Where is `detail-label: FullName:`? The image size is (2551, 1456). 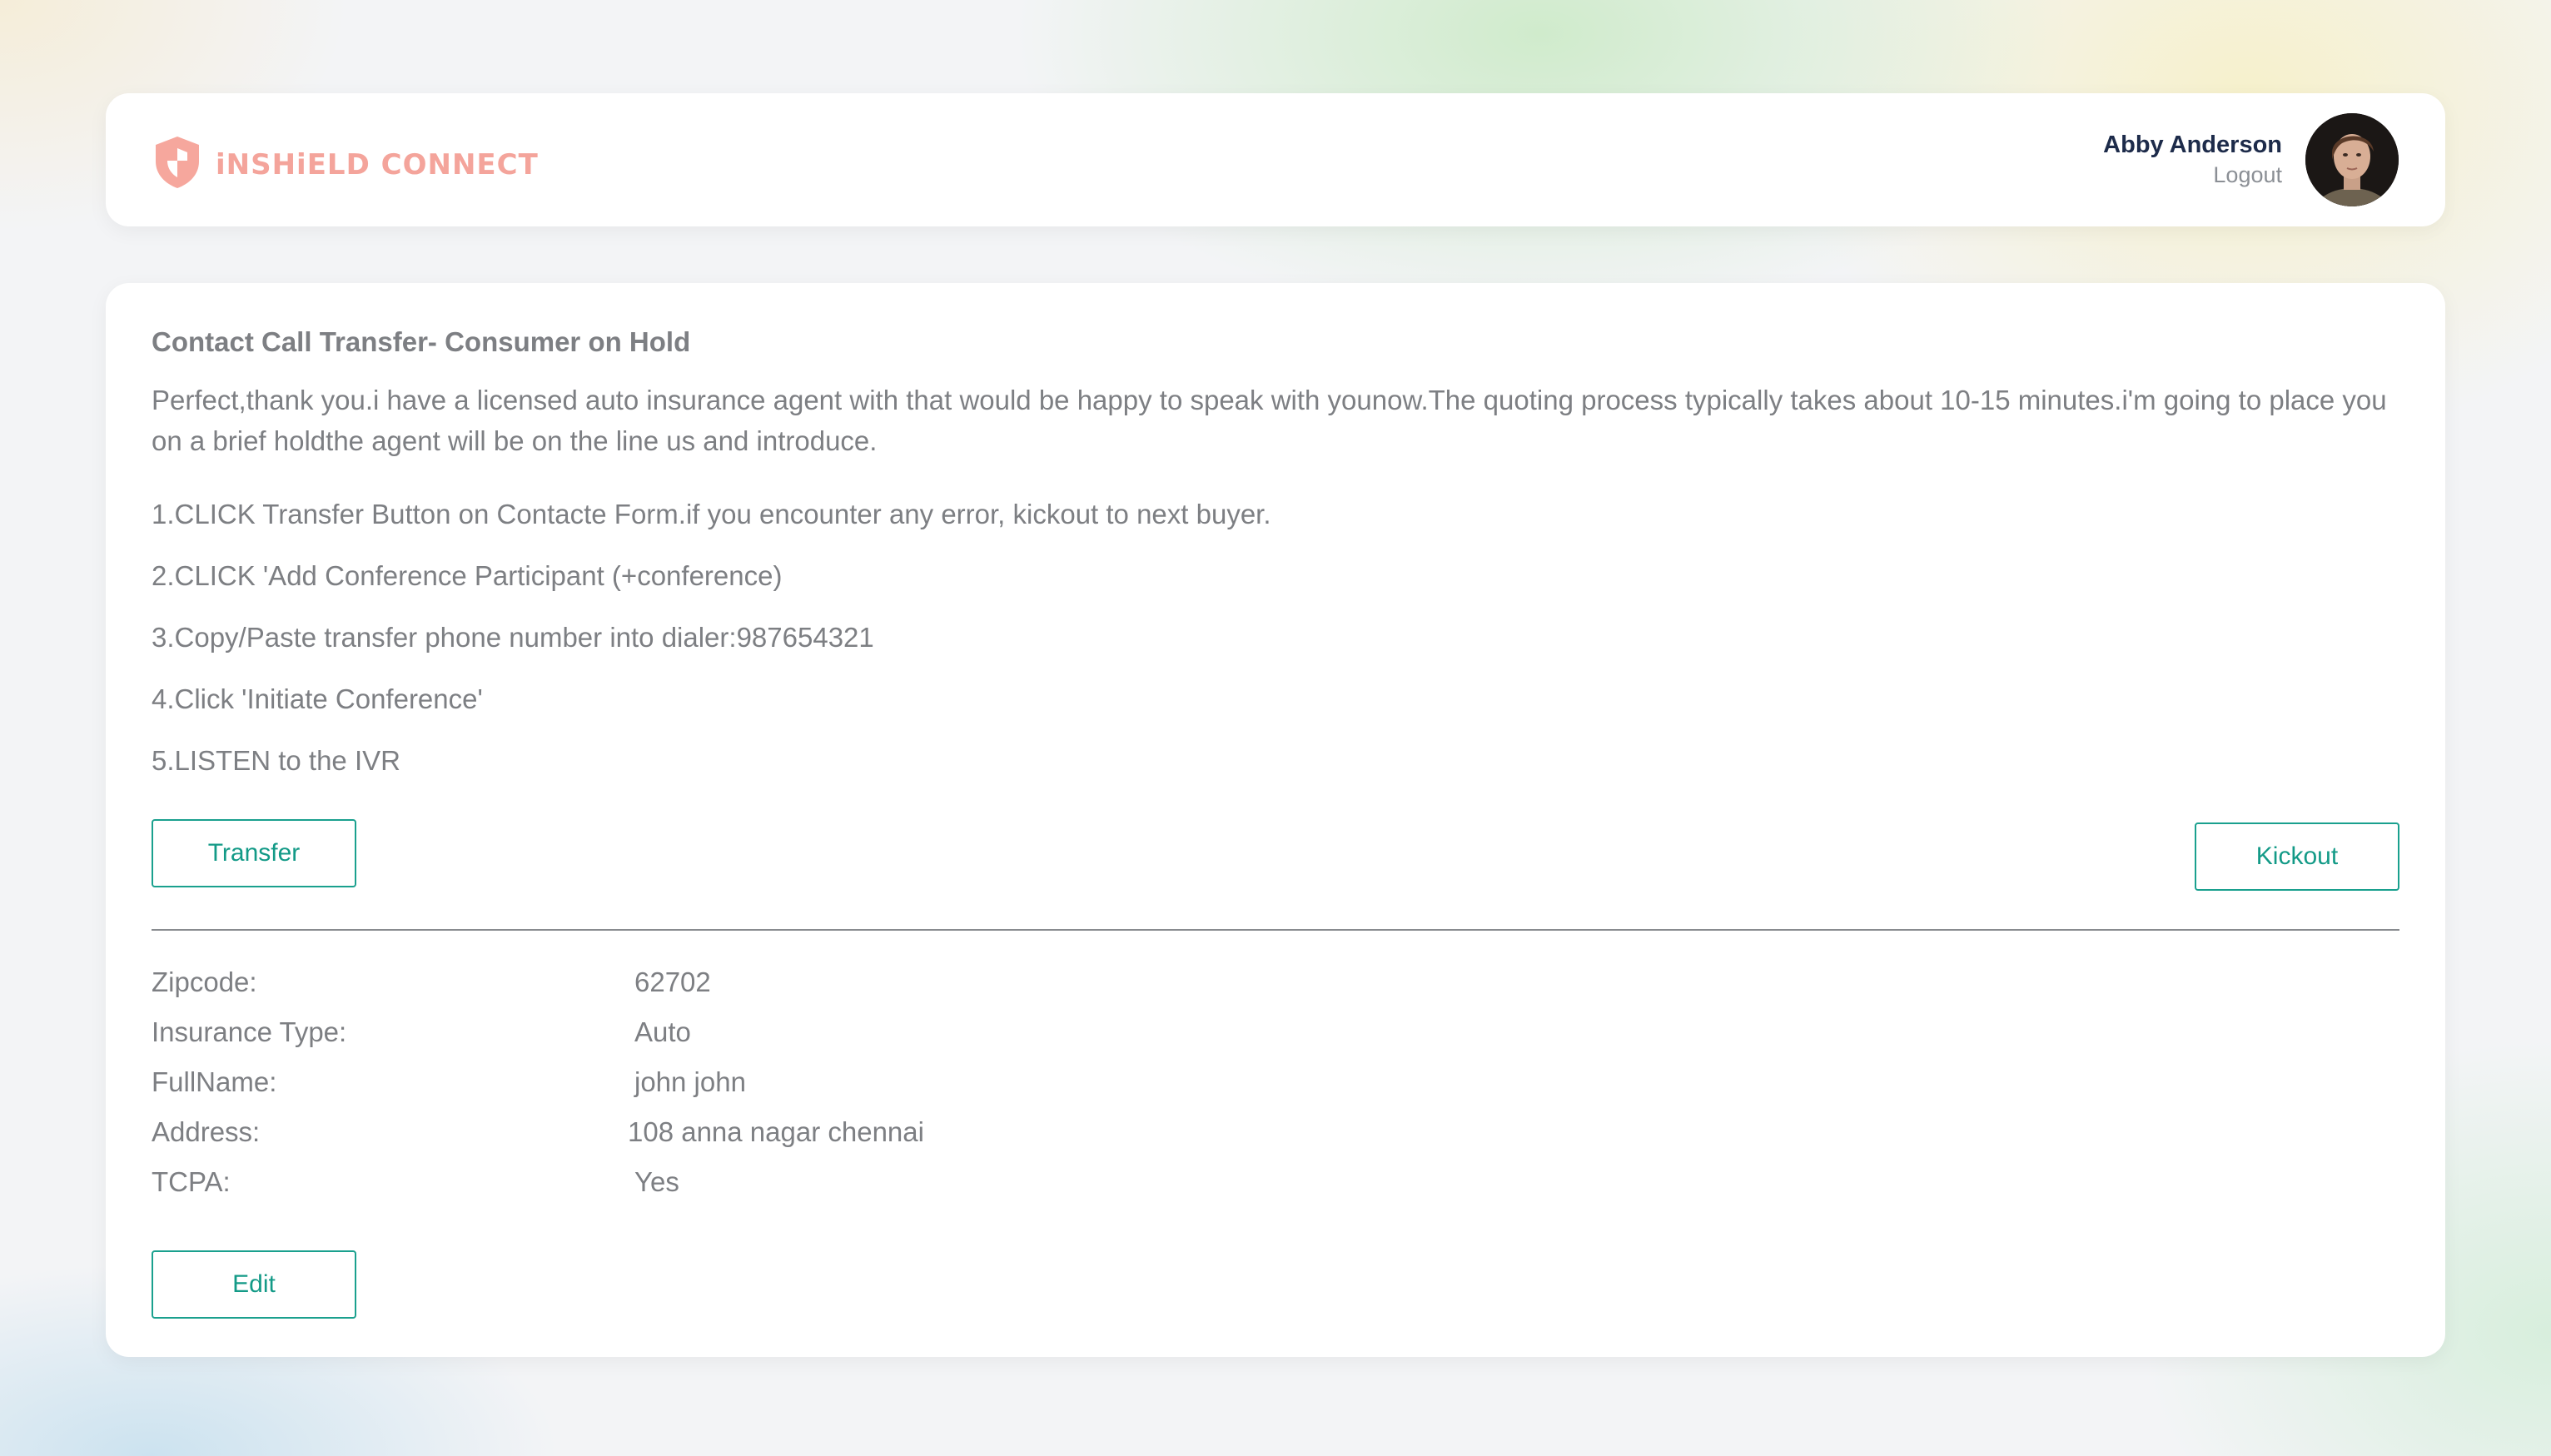 detail-label: FullName: is located at coordinates (214, 1081).